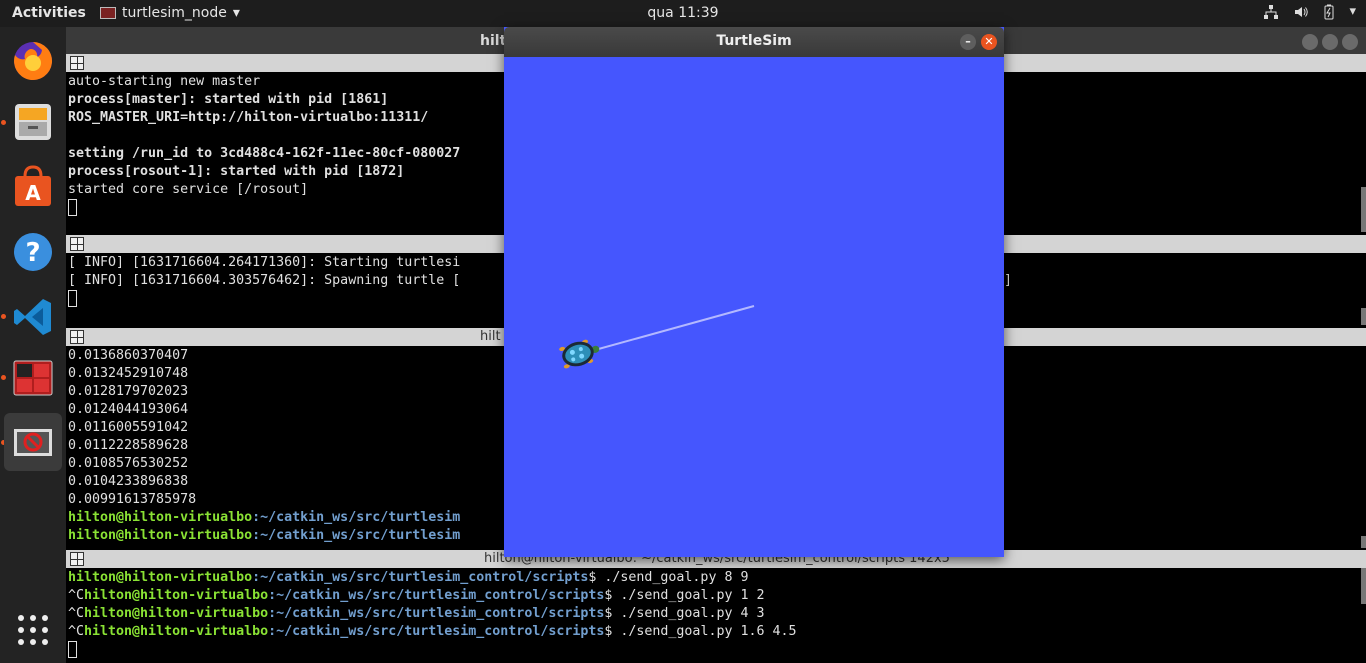  I want to click on turtlesim-drawing, so click(657, 337).